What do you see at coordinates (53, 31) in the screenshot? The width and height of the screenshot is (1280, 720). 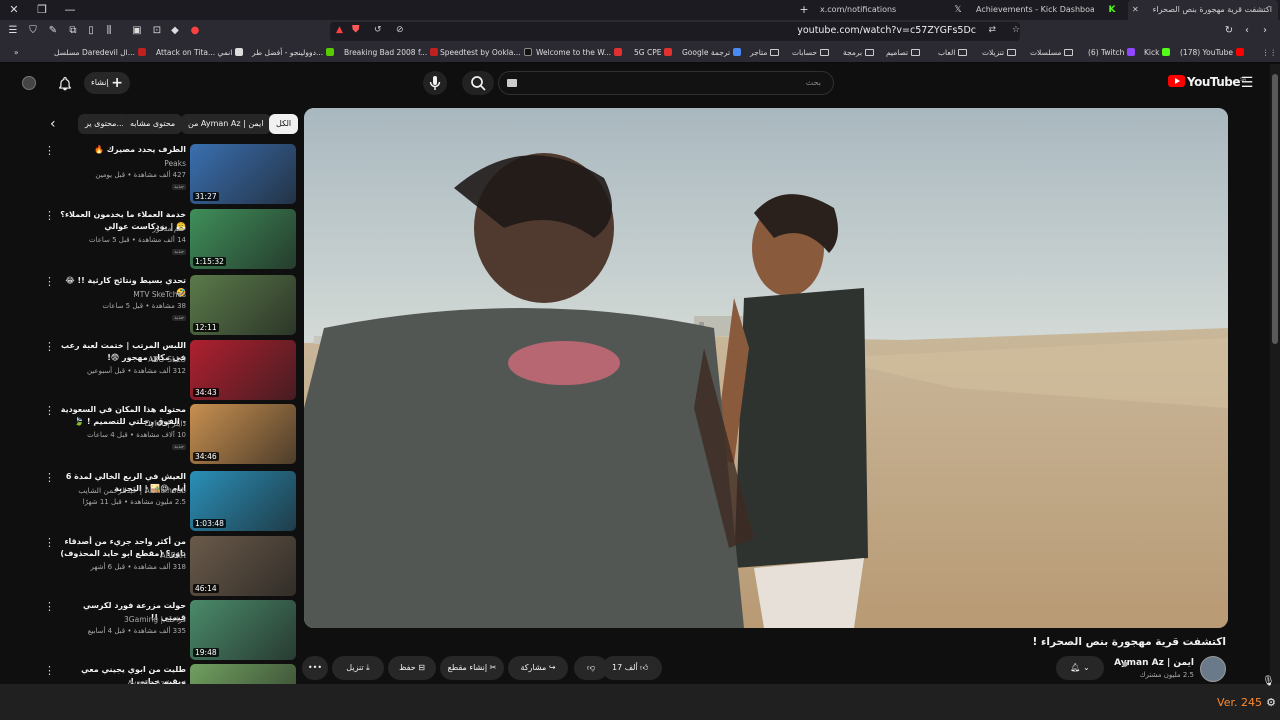 I see `extension-icon: ✎` at bounding box center [53, 31].